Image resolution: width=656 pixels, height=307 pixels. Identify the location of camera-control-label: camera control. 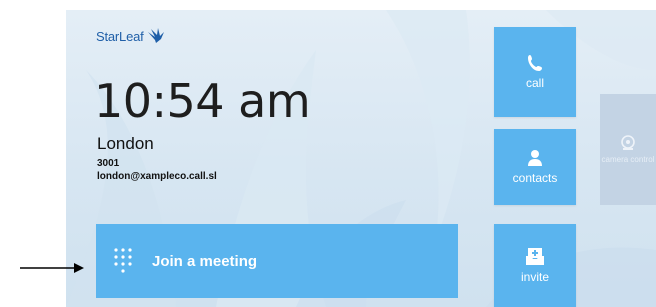
(628, 159).